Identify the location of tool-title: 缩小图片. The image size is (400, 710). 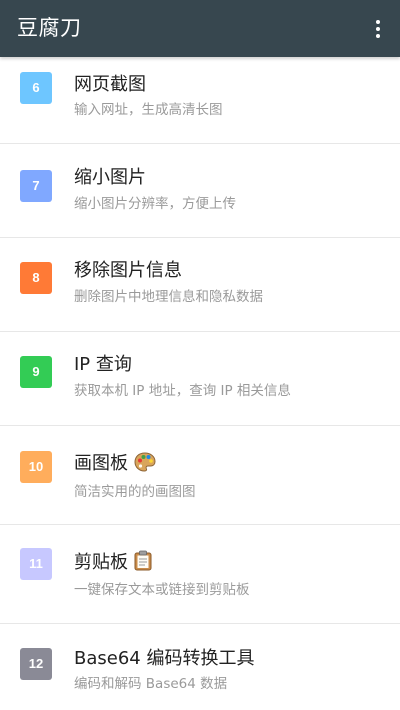
(110, 177).